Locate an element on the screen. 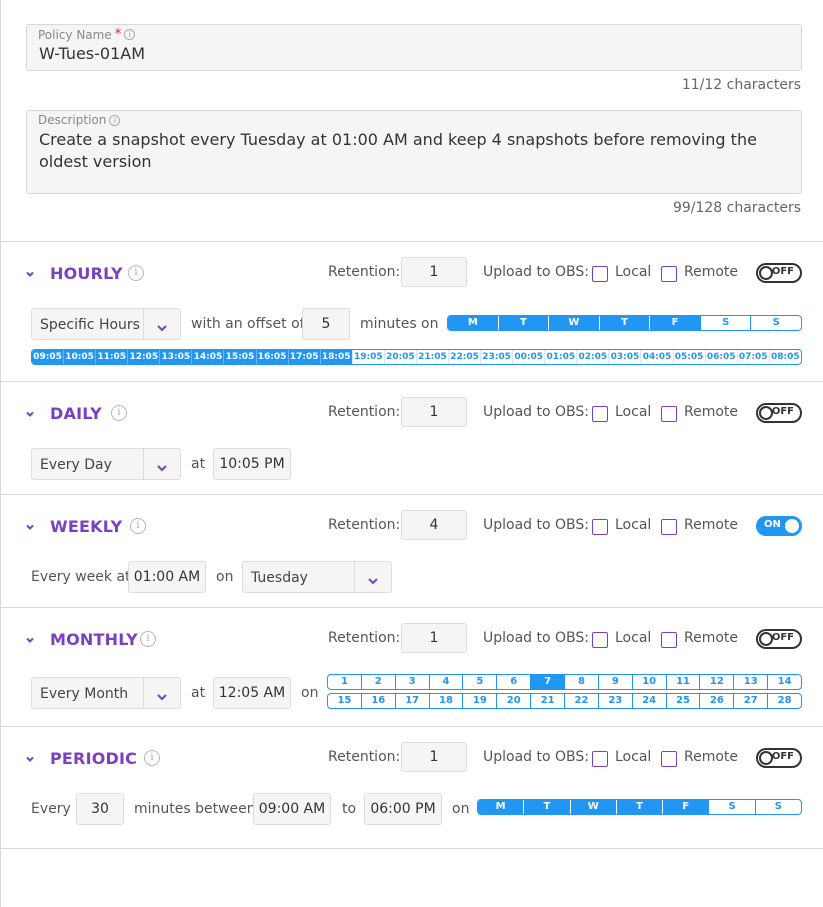  hour-toggle: 18:05 is located at coordinates (335, 357).